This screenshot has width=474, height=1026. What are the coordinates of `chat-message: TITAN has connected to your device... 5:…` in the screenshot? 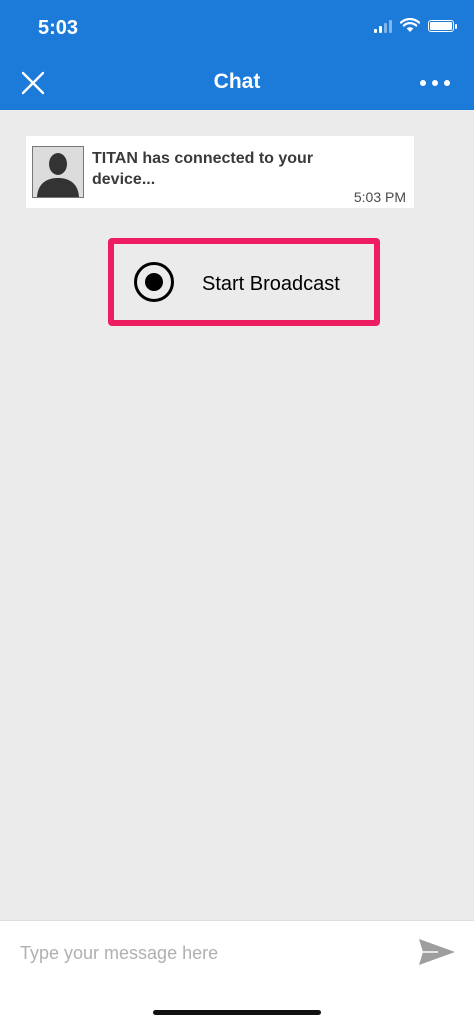 It's located at (220, 172).